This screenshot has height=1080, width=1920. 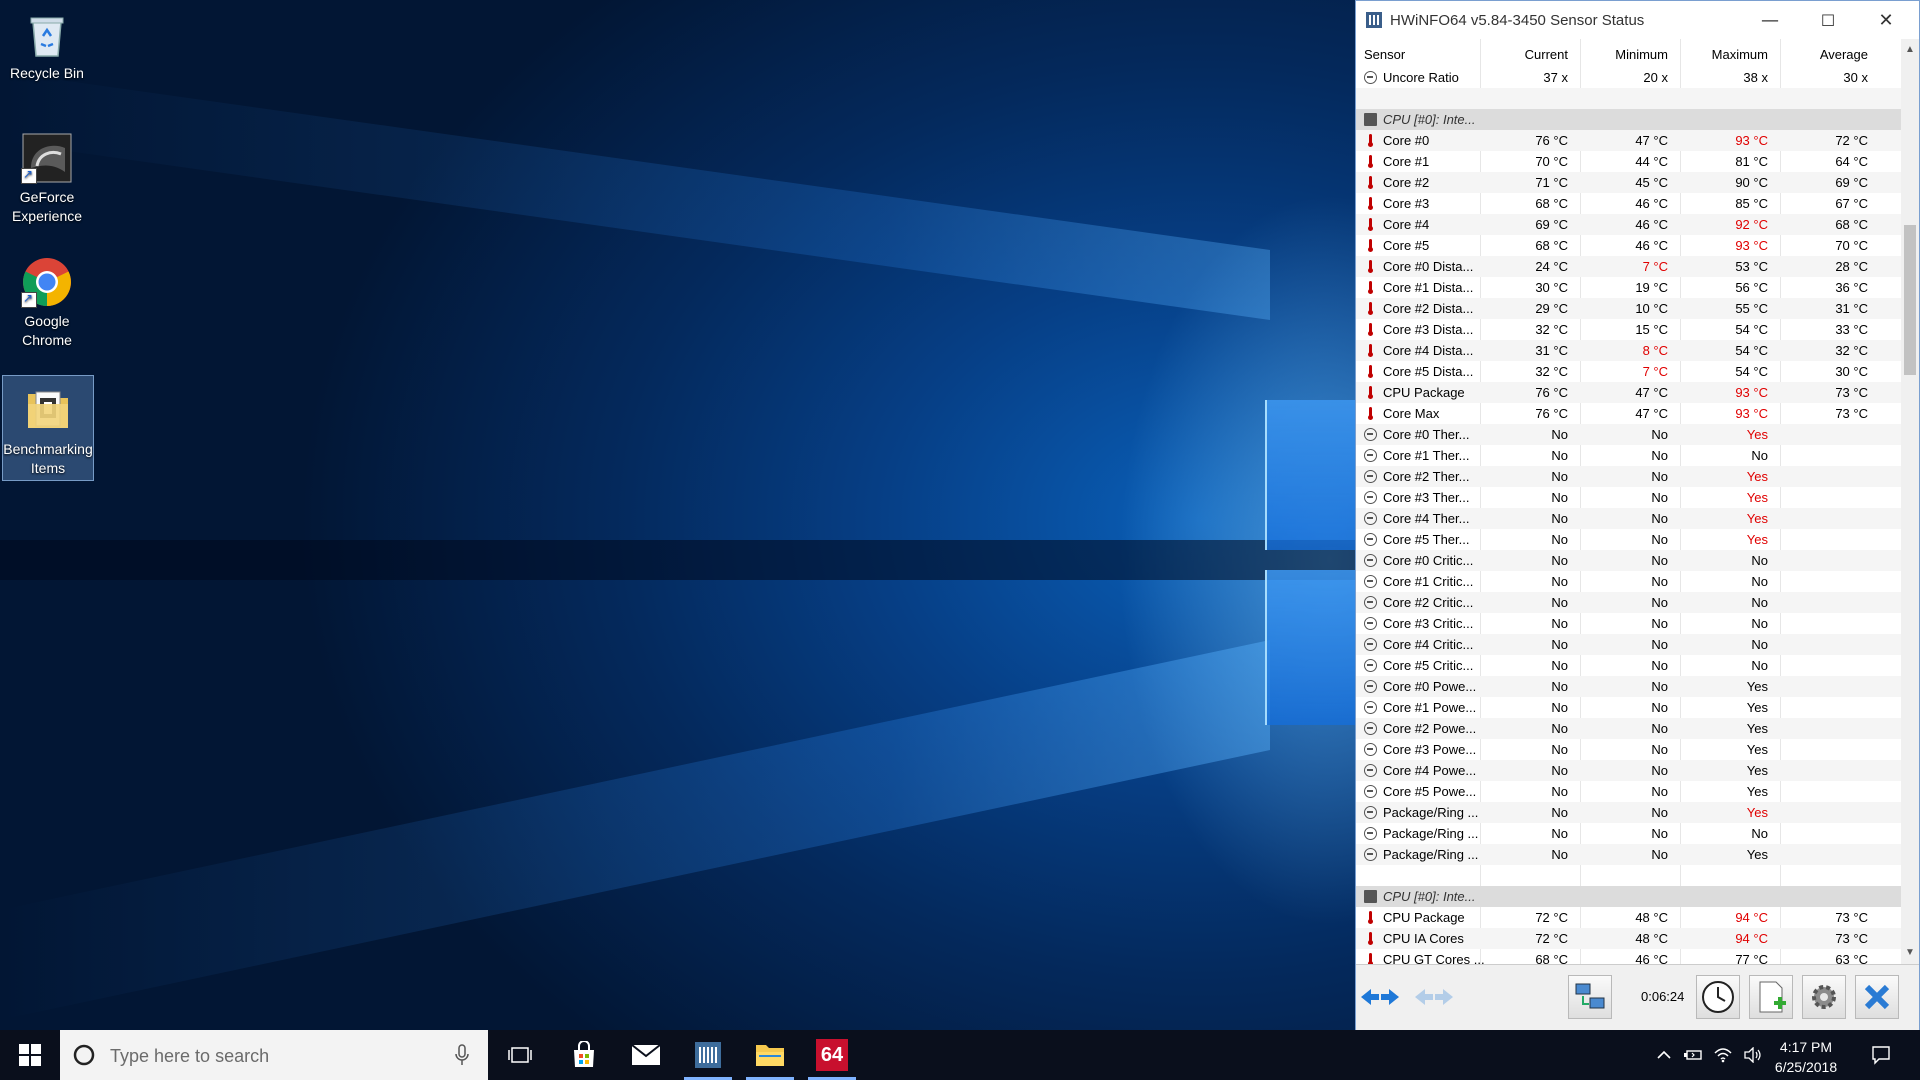 I want to click on sensor-row: CPU GT Cores ... 68 °C 46 °C 77 °C 63 °C, so click(x=1628, y=956).